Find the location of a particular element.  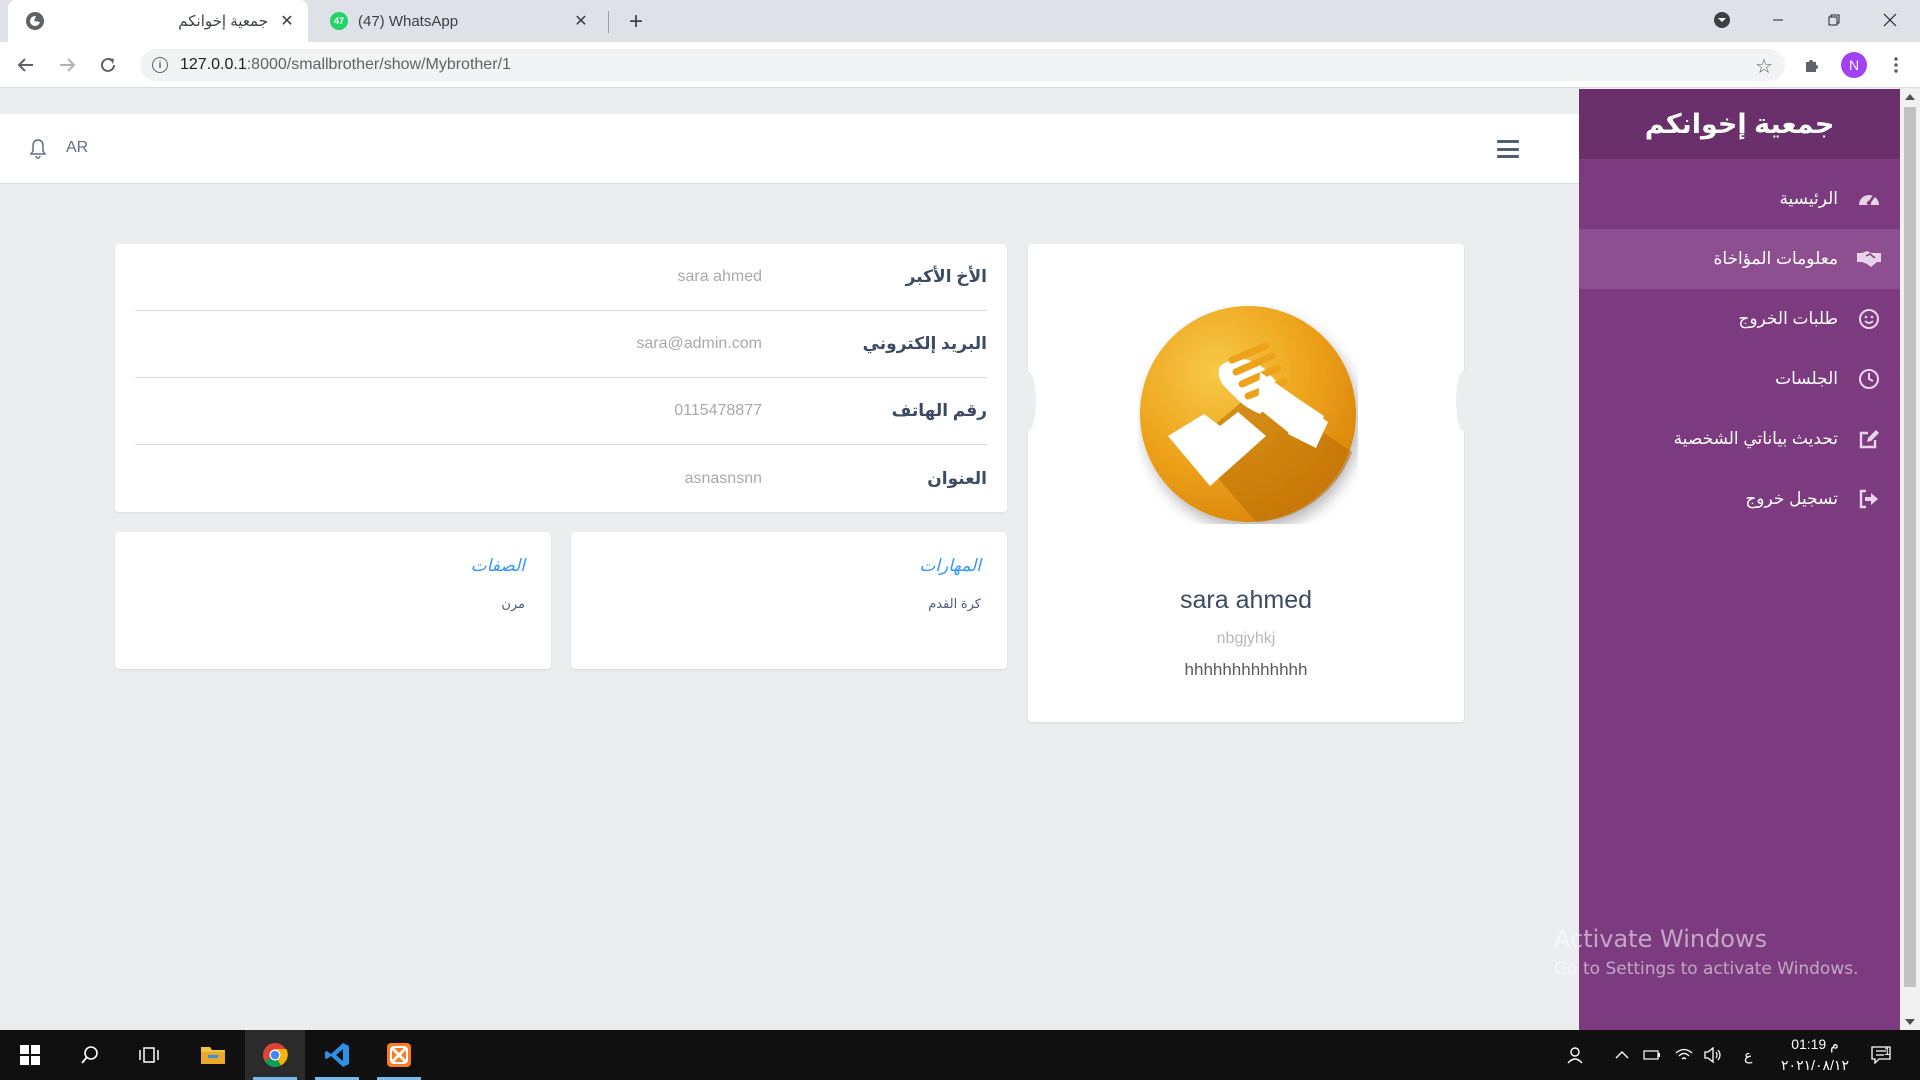

info-label: الأخ الأكبر is located at coordinates (946, 276).